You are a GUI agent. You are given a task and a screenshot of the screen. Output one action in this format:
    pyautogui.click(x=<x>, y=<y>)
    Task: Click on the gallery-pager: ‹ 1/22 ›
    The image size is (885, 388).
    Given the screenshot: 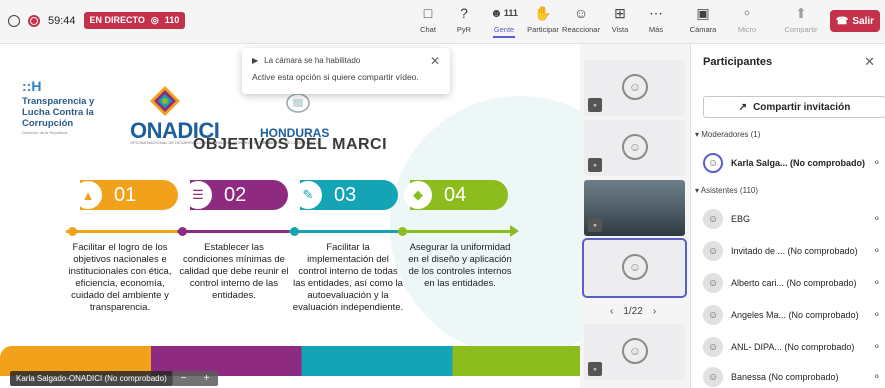 What is the action you would take?
    pyautogui.click(x=633, y=311)
    